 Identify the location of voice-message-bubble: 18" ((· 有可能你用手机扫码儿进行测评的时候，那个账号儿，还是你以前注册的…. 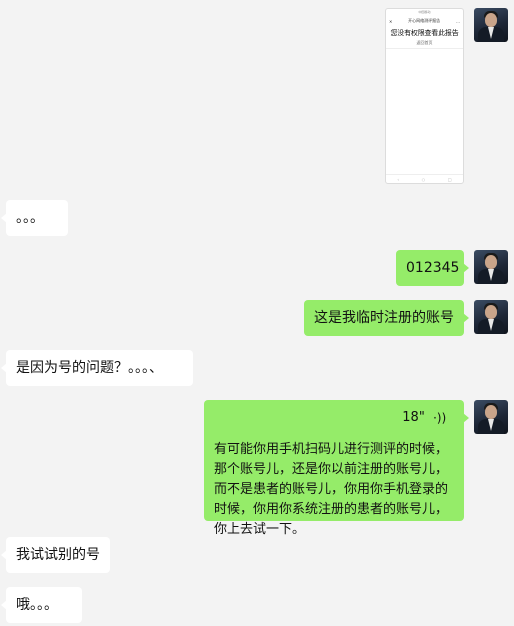
(336, 468).